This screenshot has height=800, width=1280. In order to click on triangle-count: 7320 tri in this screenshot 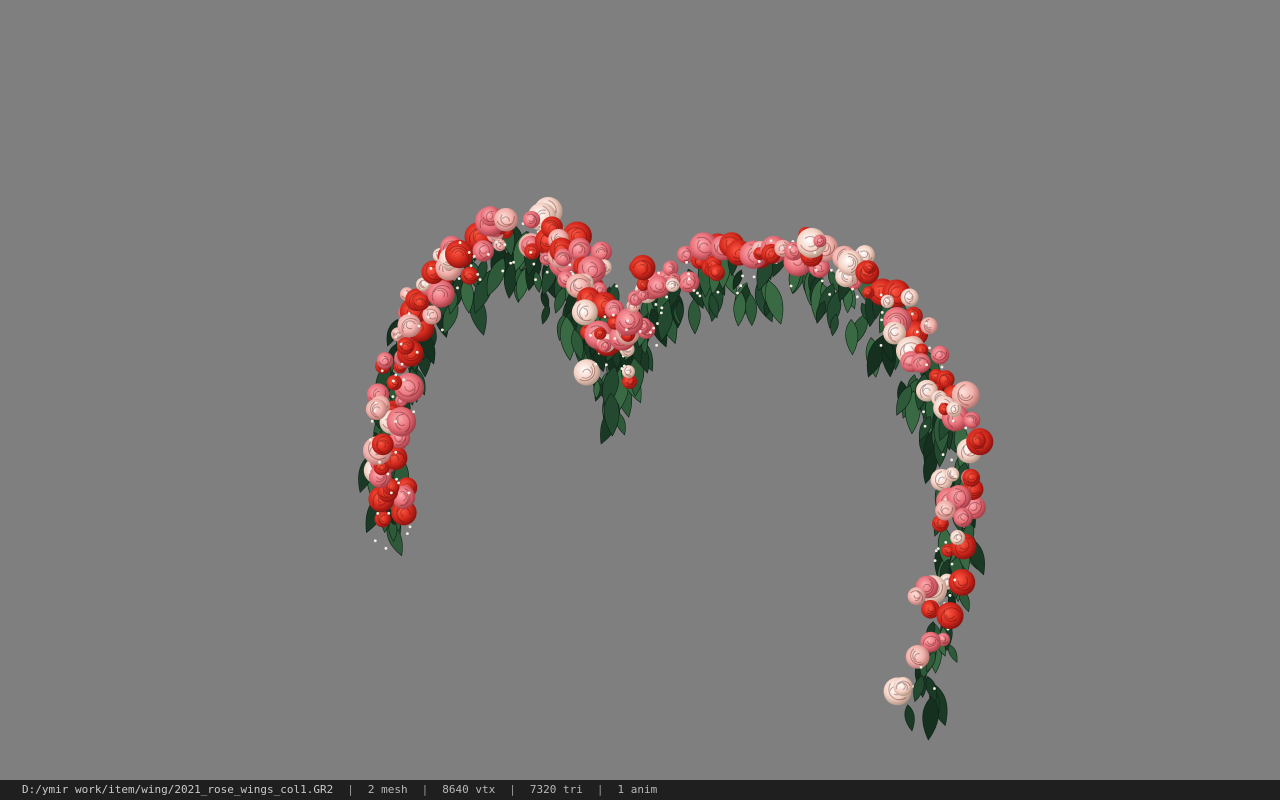, I will do `click(556, 789)`.